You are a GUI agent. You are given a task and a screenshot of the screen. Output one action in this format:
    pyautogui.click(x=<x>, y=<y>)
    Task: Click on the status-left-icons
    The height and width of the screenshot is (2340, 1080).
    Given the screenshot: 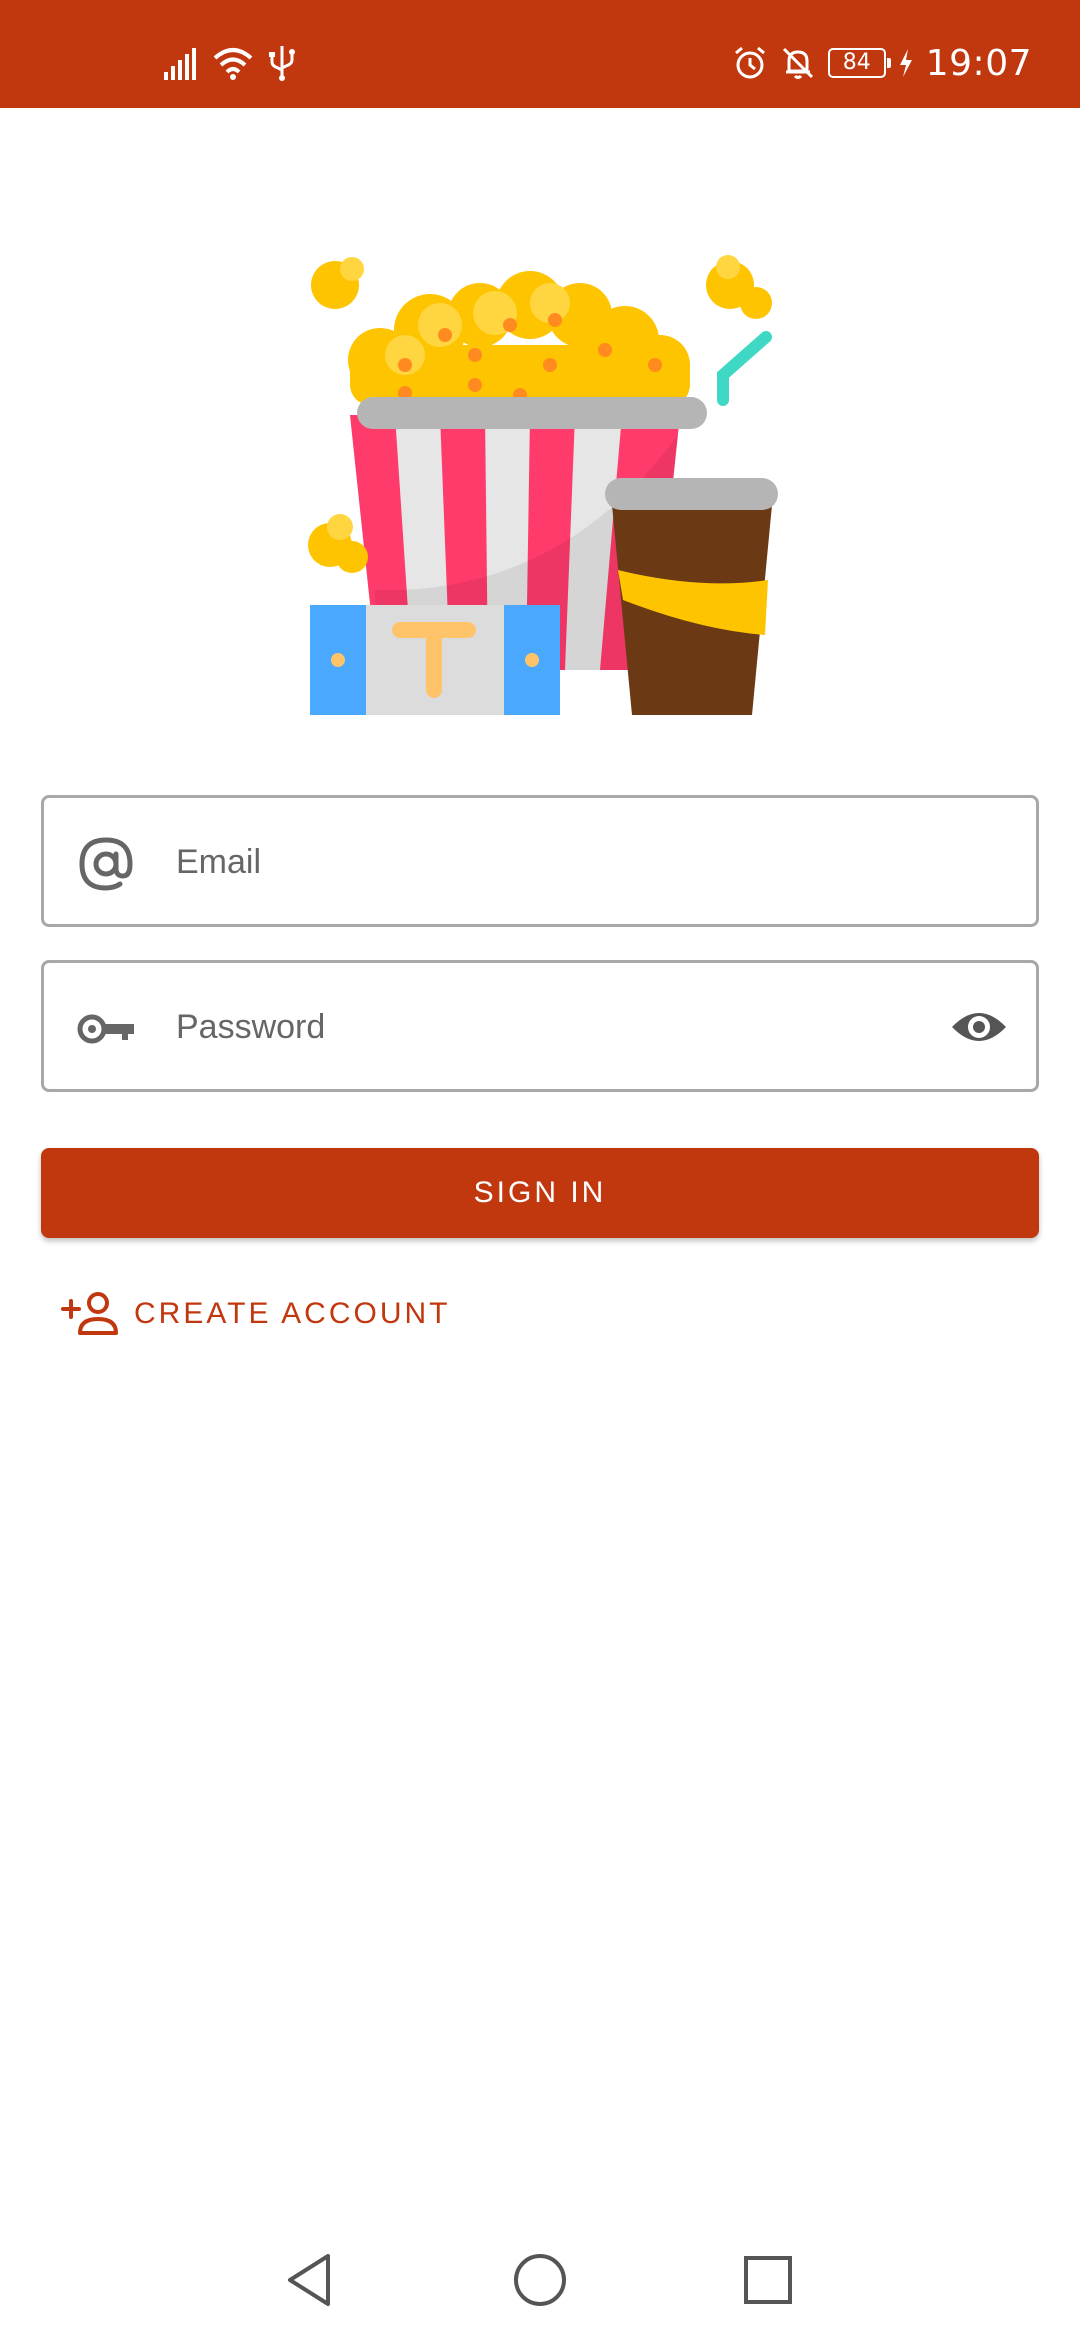 What is the action you would take?
    pyautogui.click(x=229, y=63)
    